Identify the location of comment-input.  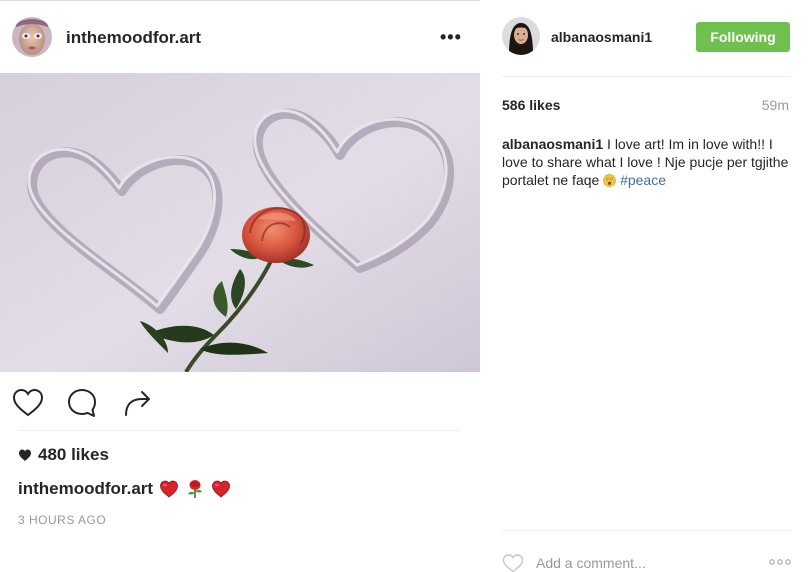
(646, 562).